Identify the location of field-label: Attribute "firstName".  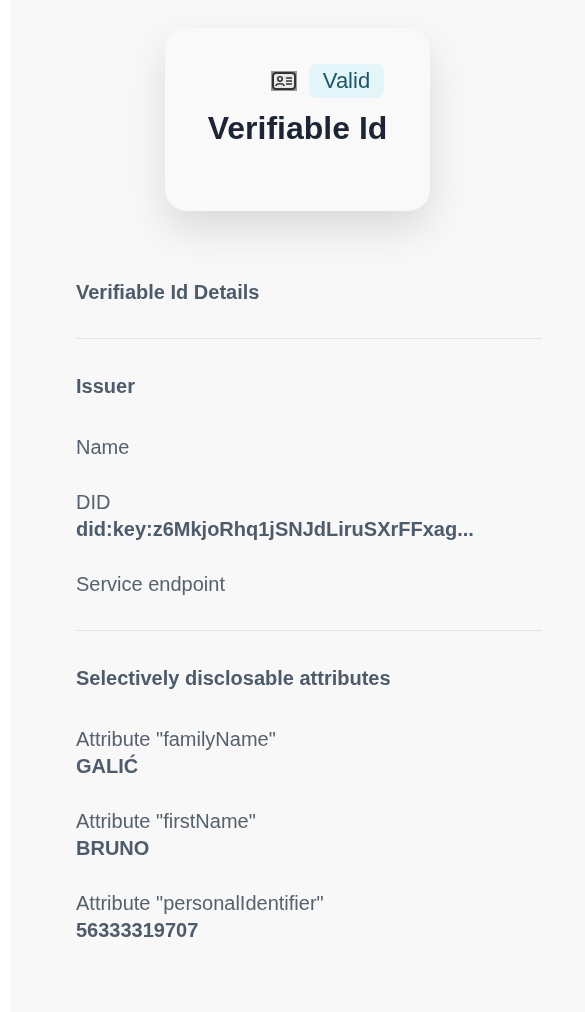
(166, 821).